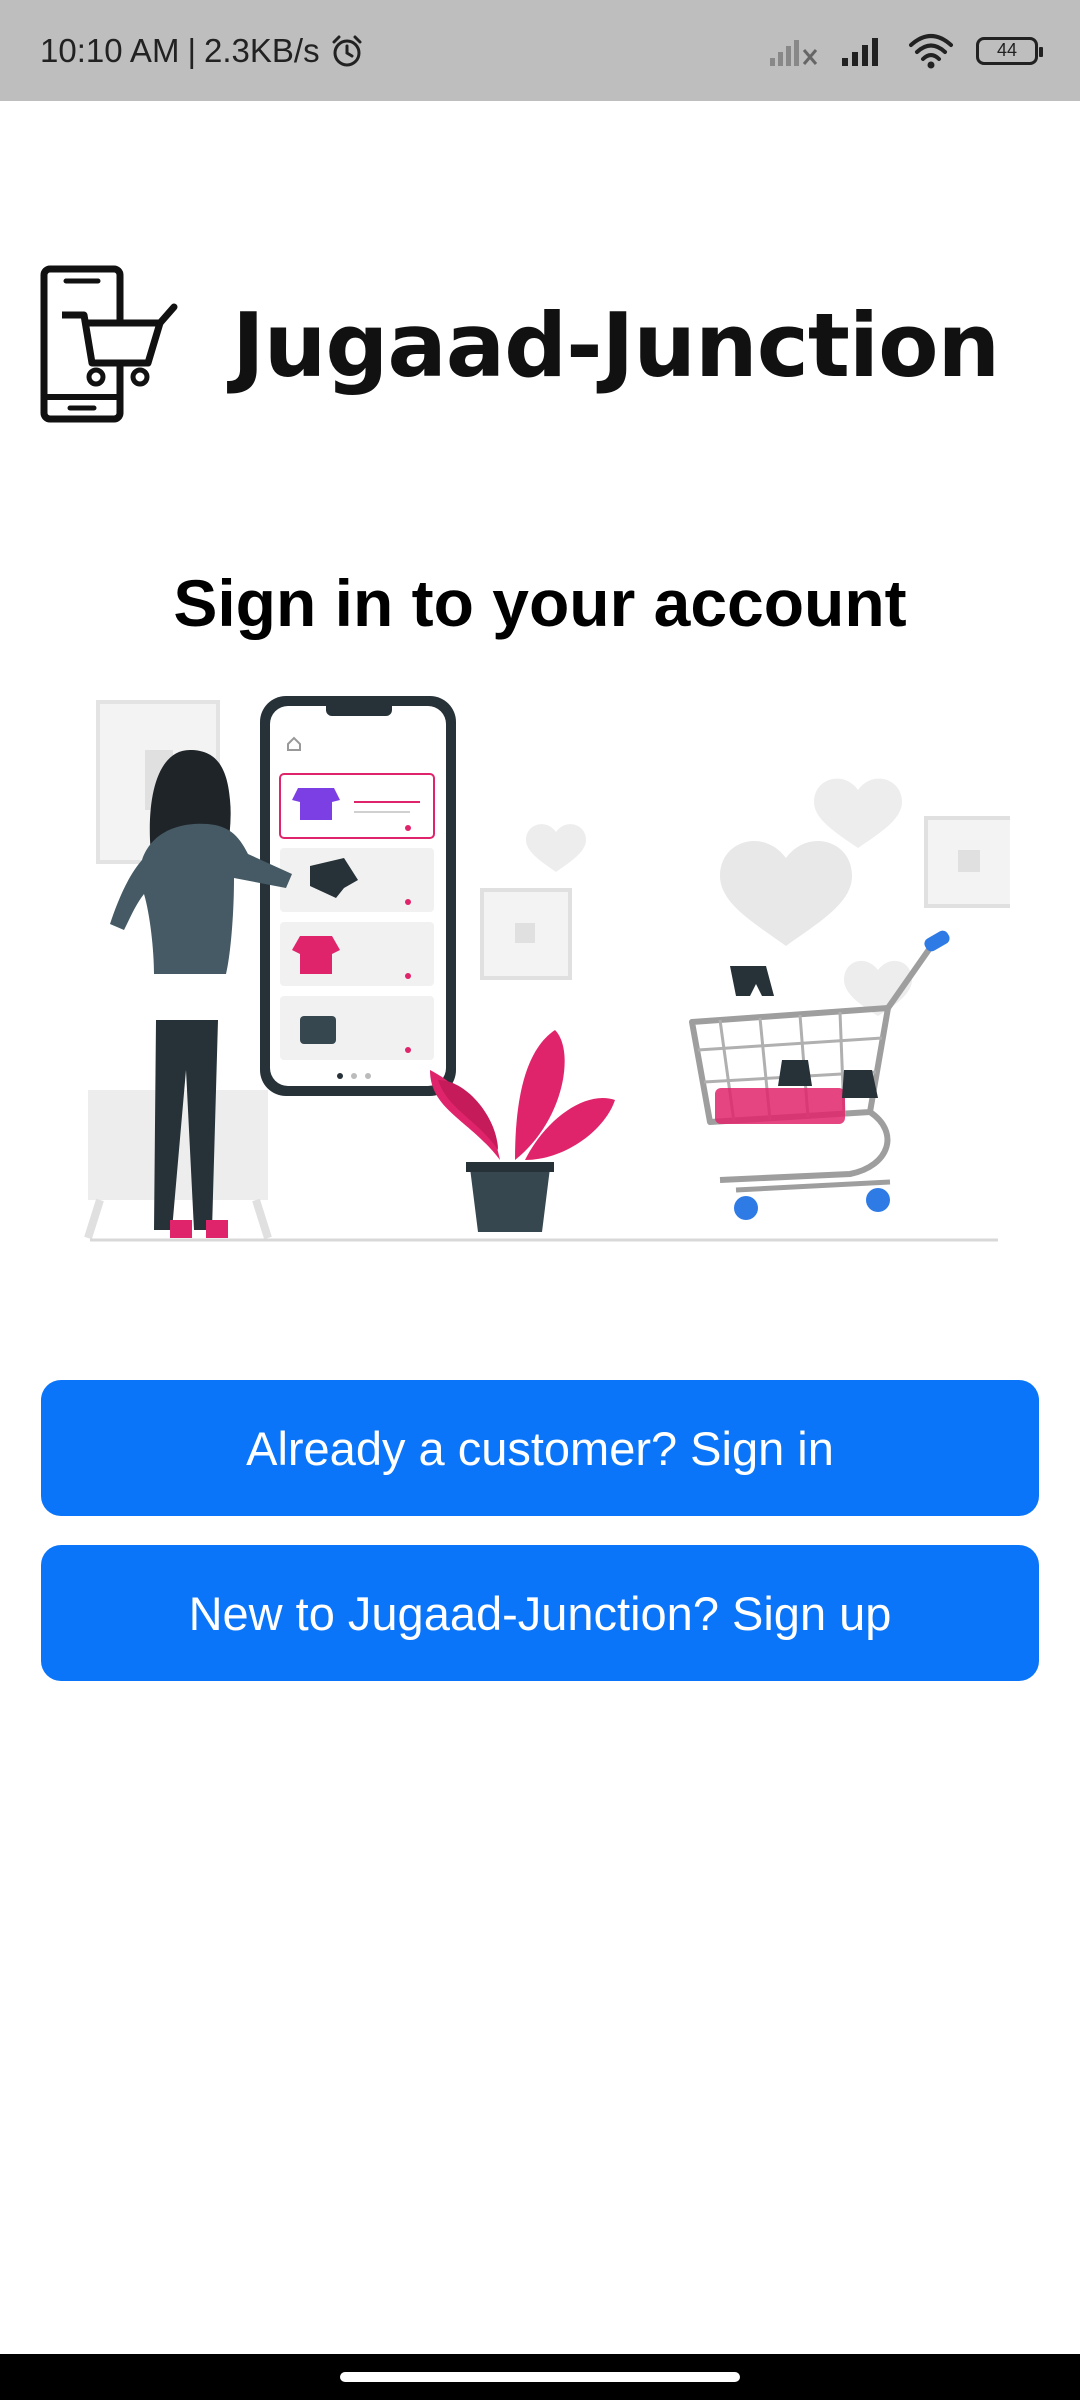 The image size is (1080, 2400). Describe the element at coordinates (262, 50) in the screenshot. I see `network-speed: 2.3KB/s` at that location.